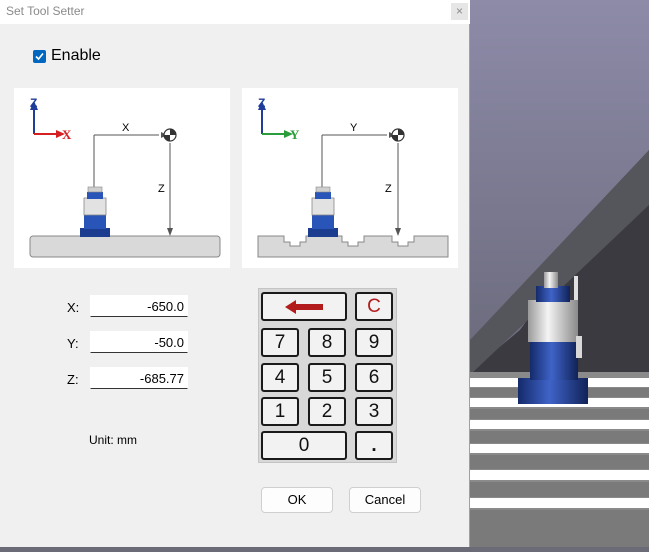 The image size is (649, 552). I want to click on key-6: 6, so click(374, 377).